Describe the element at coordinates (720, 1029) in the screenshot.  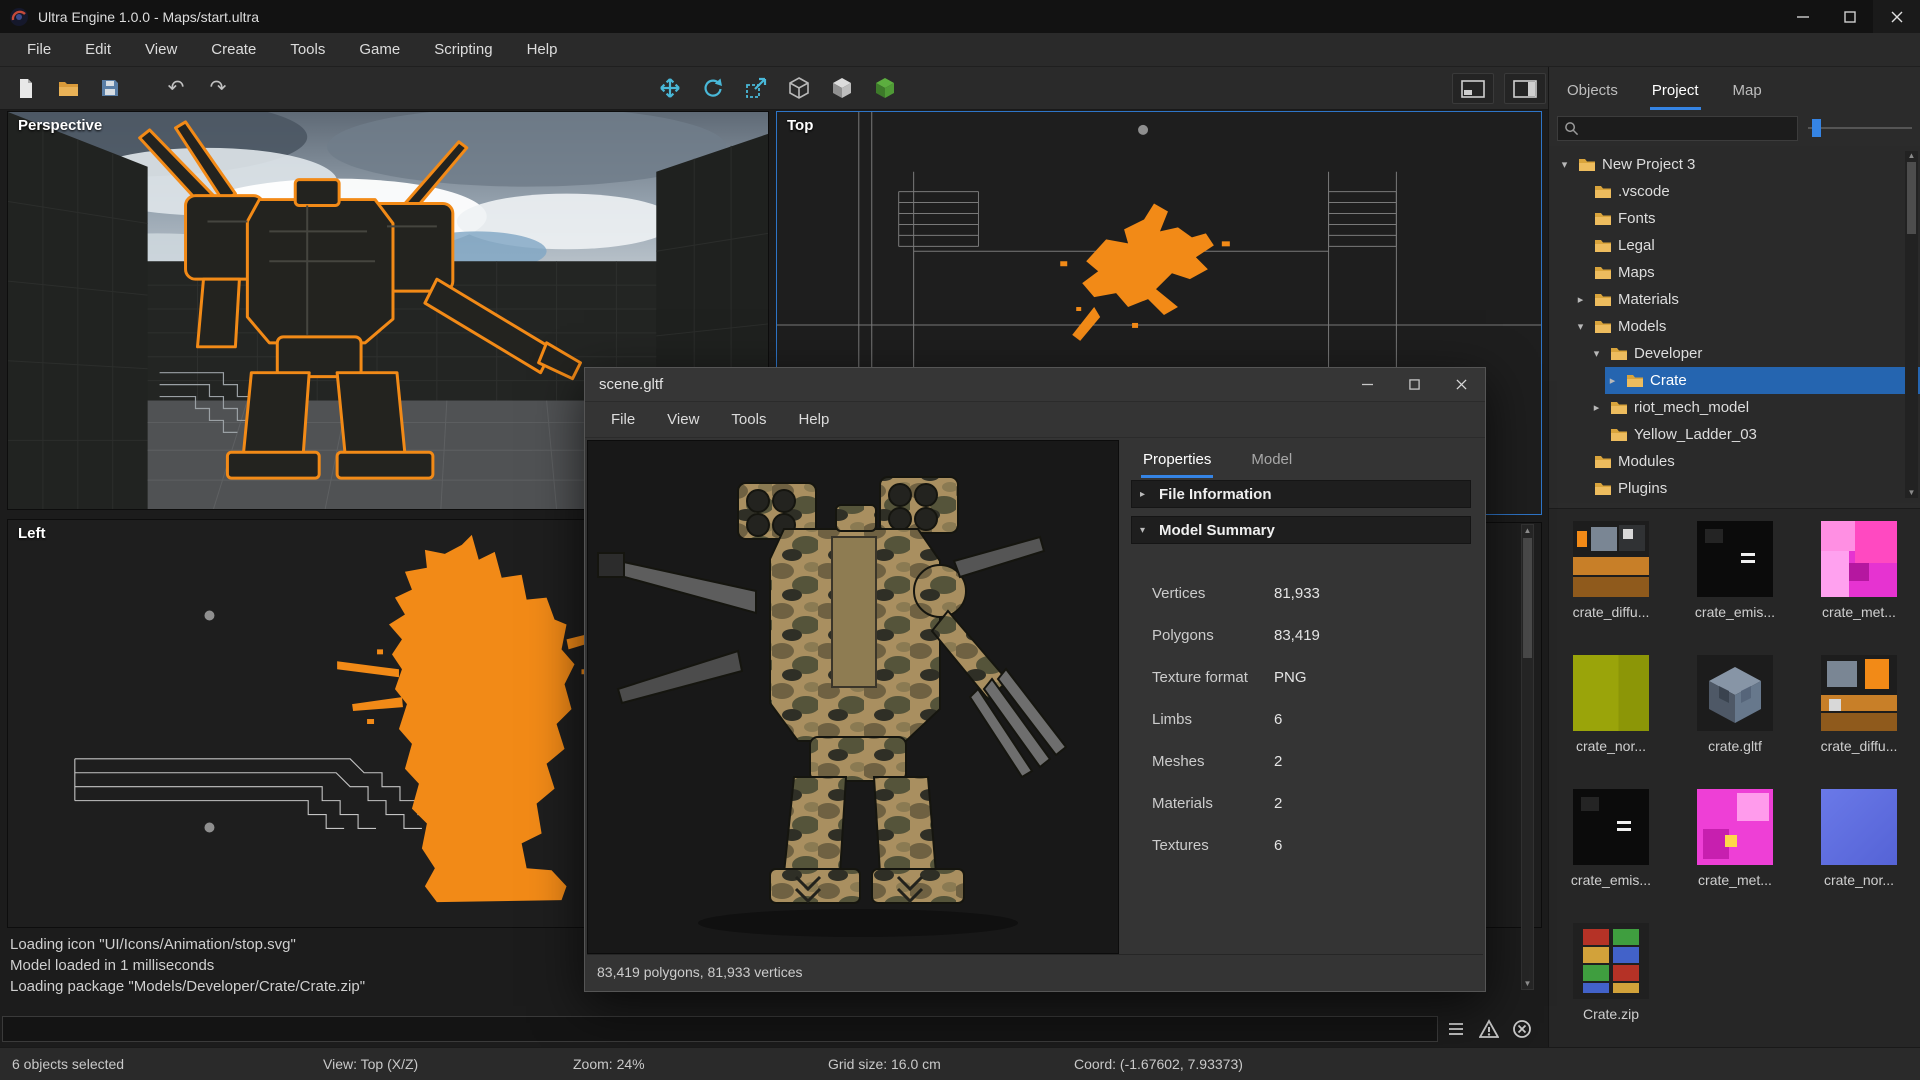
I see `console-input` at that location.